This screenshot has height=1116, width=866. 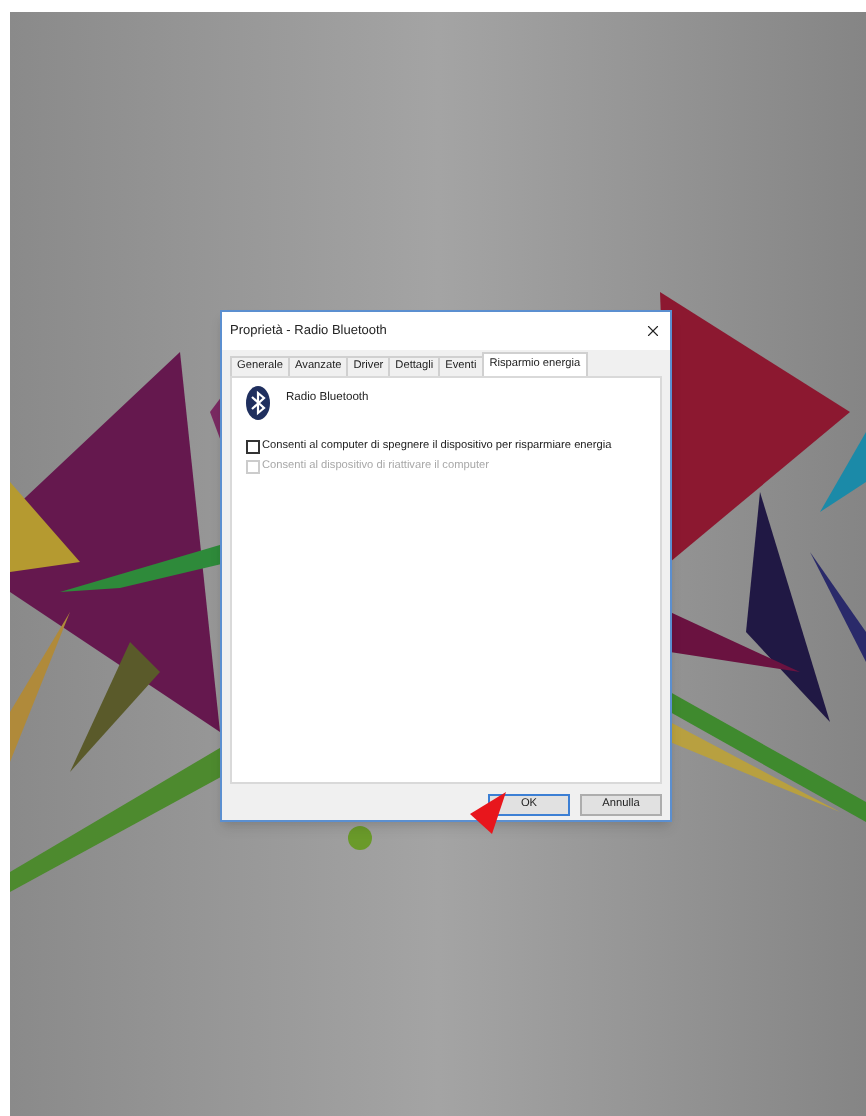 I want to click on bluetooth-icon, so click(x=258, y=403).